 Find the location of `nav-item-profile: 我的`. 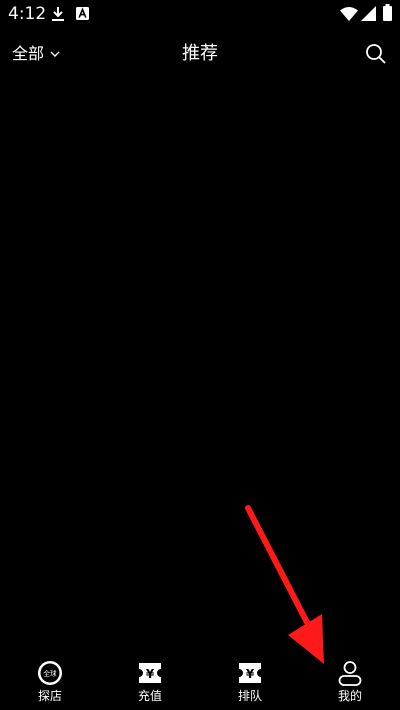

nav-item-profile: 我的 is located at coordinates (350, 680).